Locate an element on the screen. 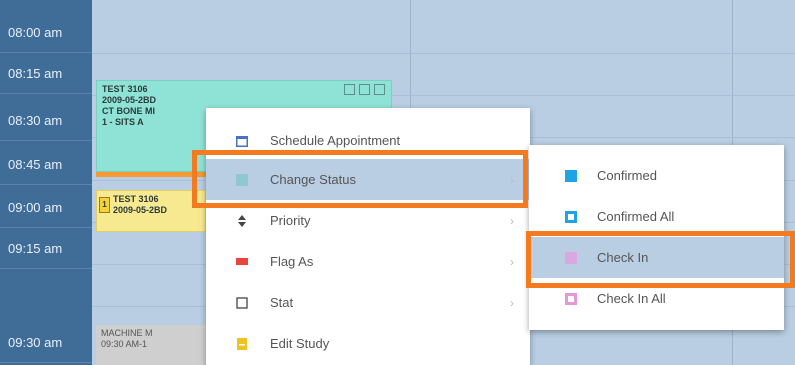  menu-item-label: Schedule Appointment is located at coordinates (335, 140).